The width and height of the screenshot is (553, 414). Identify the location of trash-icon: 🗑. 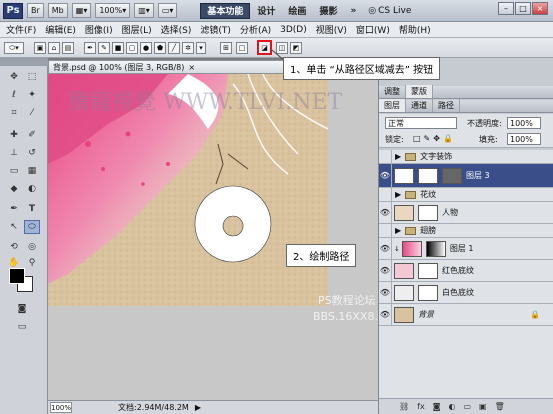
(500, 406).